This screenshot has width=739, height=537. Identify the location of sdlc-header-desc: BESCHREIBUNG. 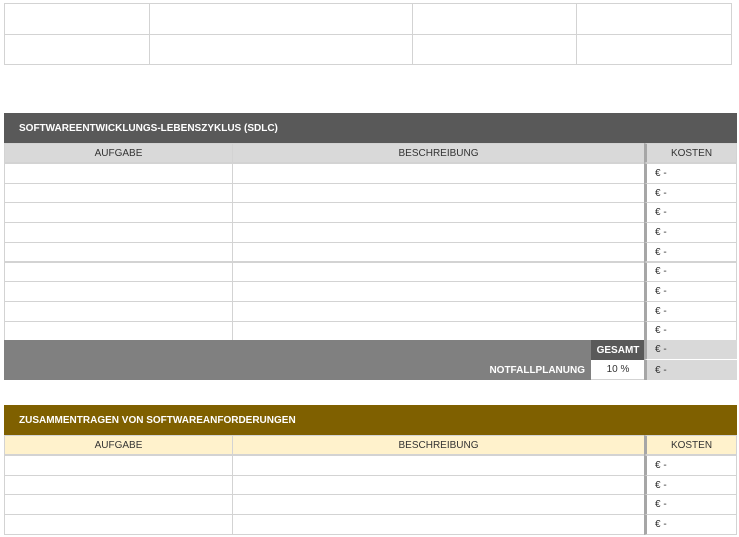
(438, 153).